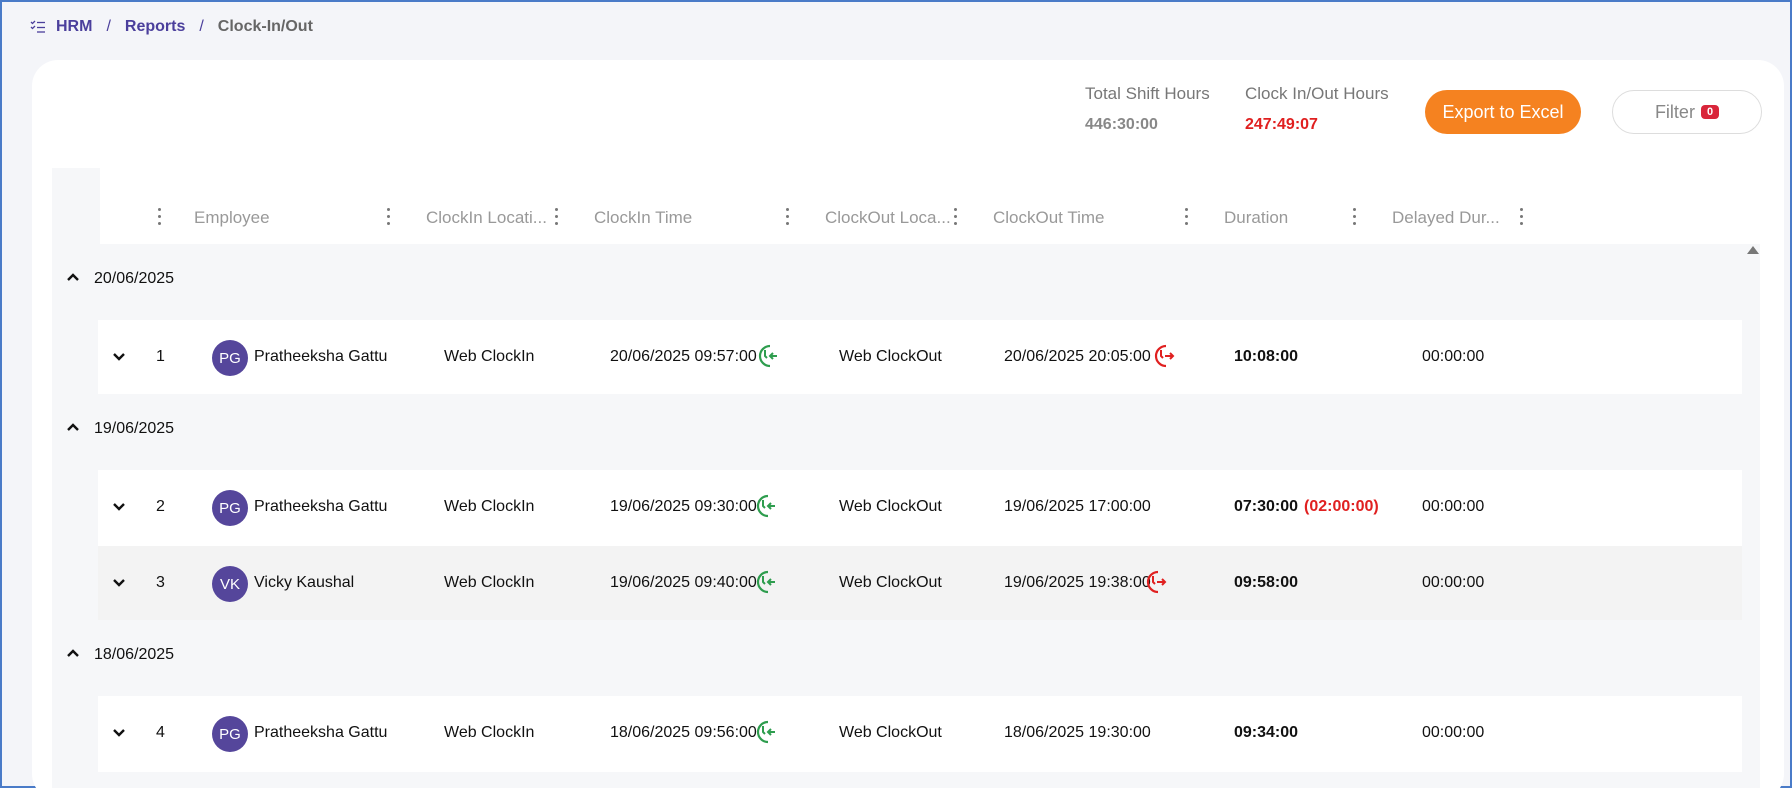  Describe the element at coordinates (643, 218) in the screenshot. I see `column-clockin-time: ClockIn Time` at that location.